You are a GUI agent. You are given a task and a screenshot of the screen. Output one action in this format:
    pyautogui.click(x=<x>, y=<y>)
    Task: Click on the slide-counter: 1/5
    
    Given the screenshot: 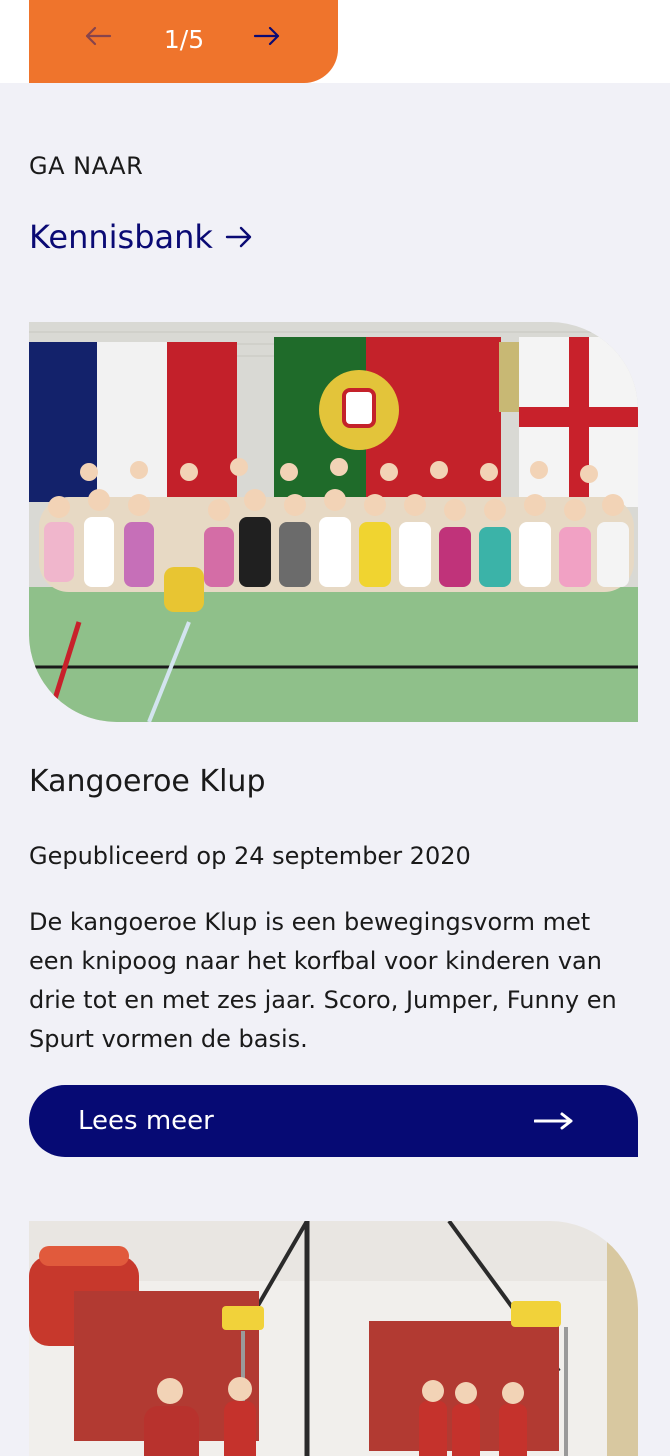 What is the action you would take?
    pyautogui.click(x=184, y=39)
    